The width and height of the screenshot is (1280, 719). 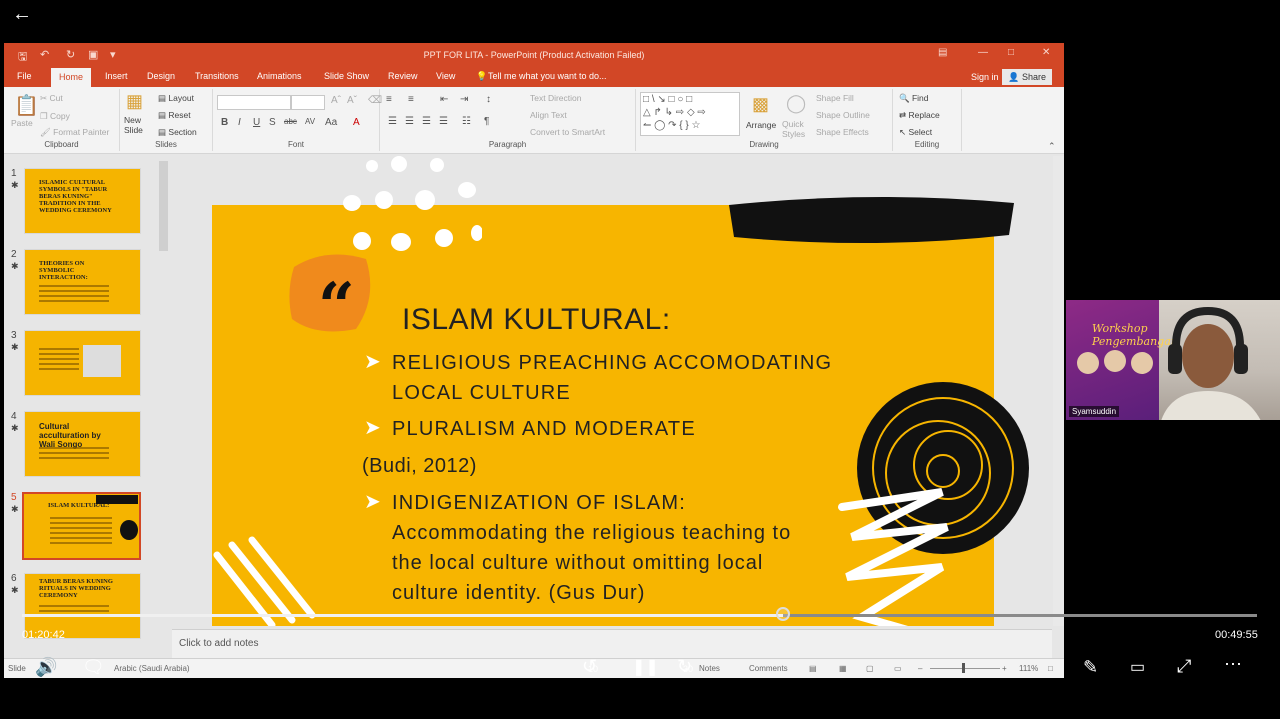 I want to click on zoom-slider, so click(x=965, y=668).